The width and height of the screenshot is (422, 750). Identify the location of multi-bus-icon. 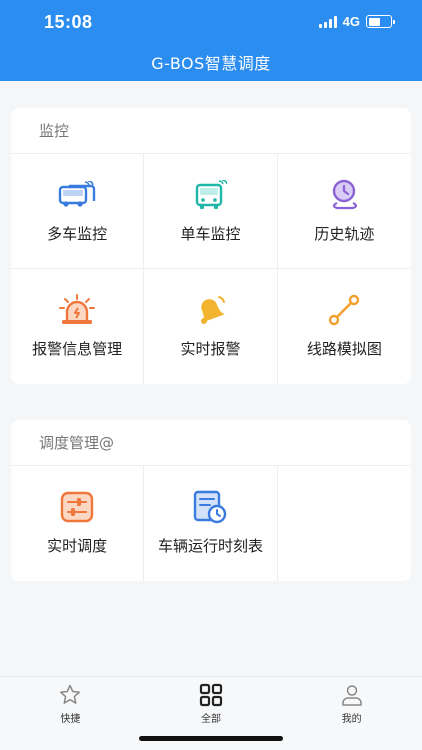
(77, 195).